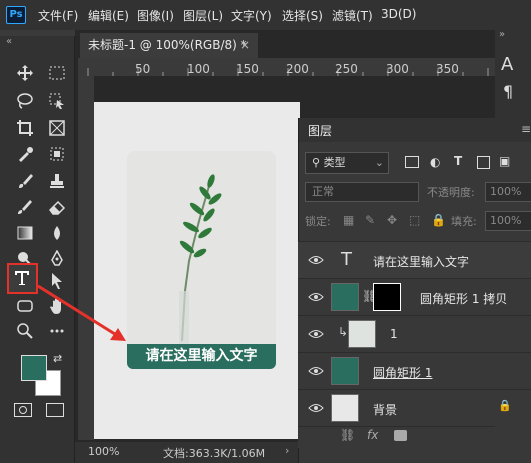 The height and width of the screenshot is (463, 531). I want to click on lock-pixels-icon: ✎, so click(370, 220).